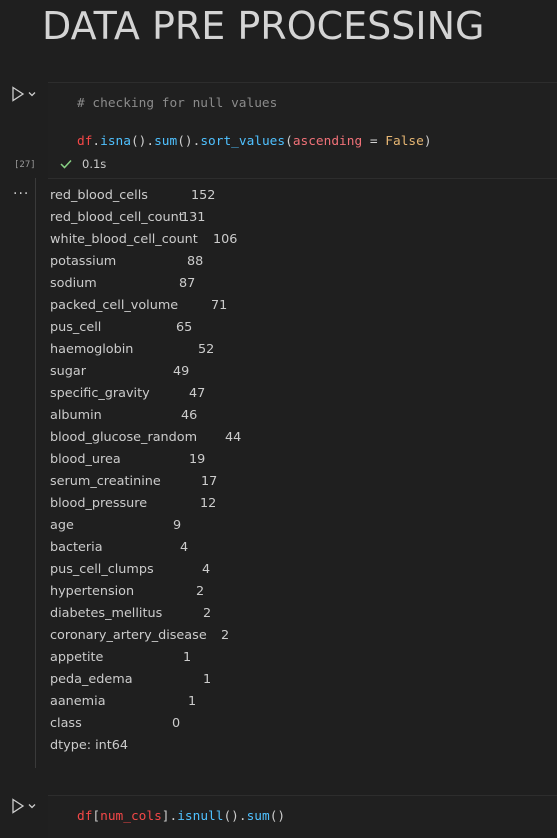 This screenshot has width=557, height=838. Describe the element at coordinates (92, 591) in the screenshot. I see `output-row-name: hypertension` at that location.